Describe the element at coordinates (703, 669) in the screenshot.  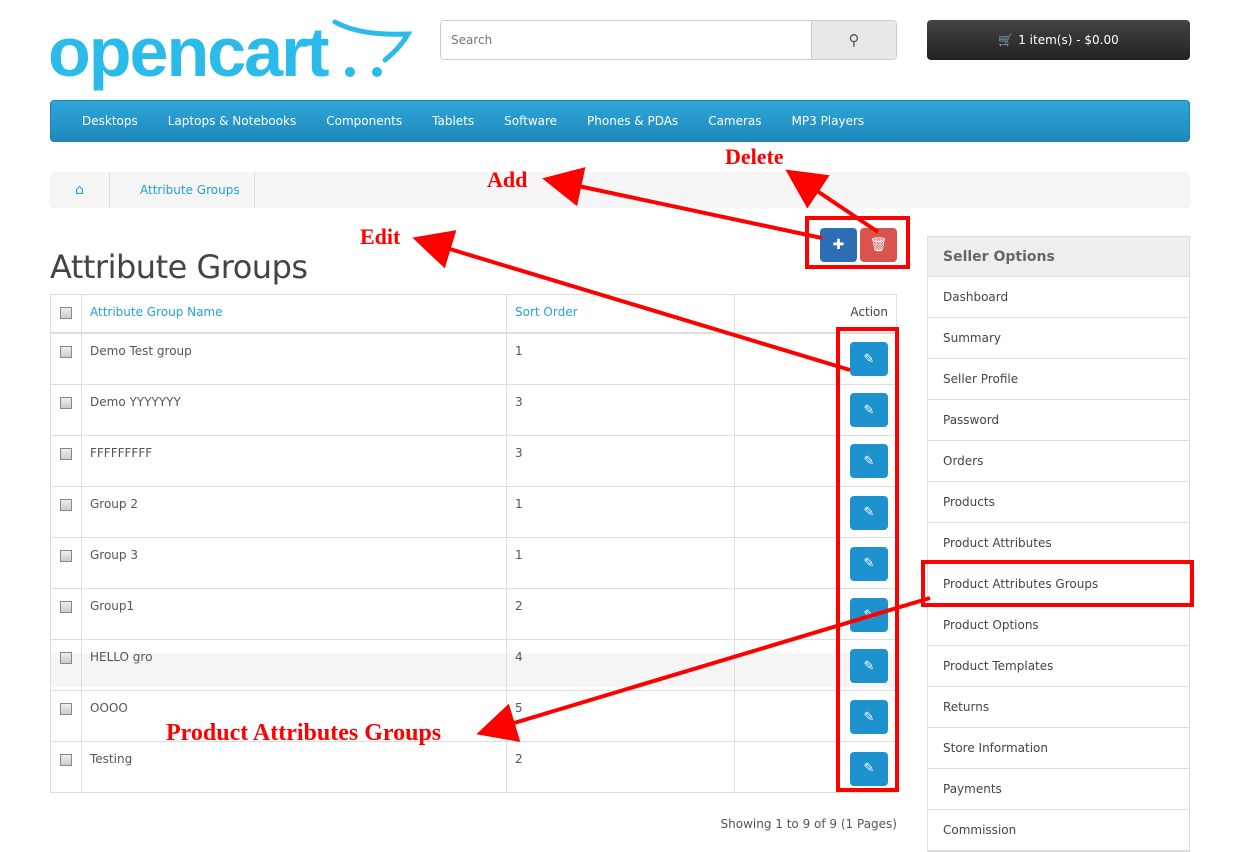
I see `arrow-groups` at that location.